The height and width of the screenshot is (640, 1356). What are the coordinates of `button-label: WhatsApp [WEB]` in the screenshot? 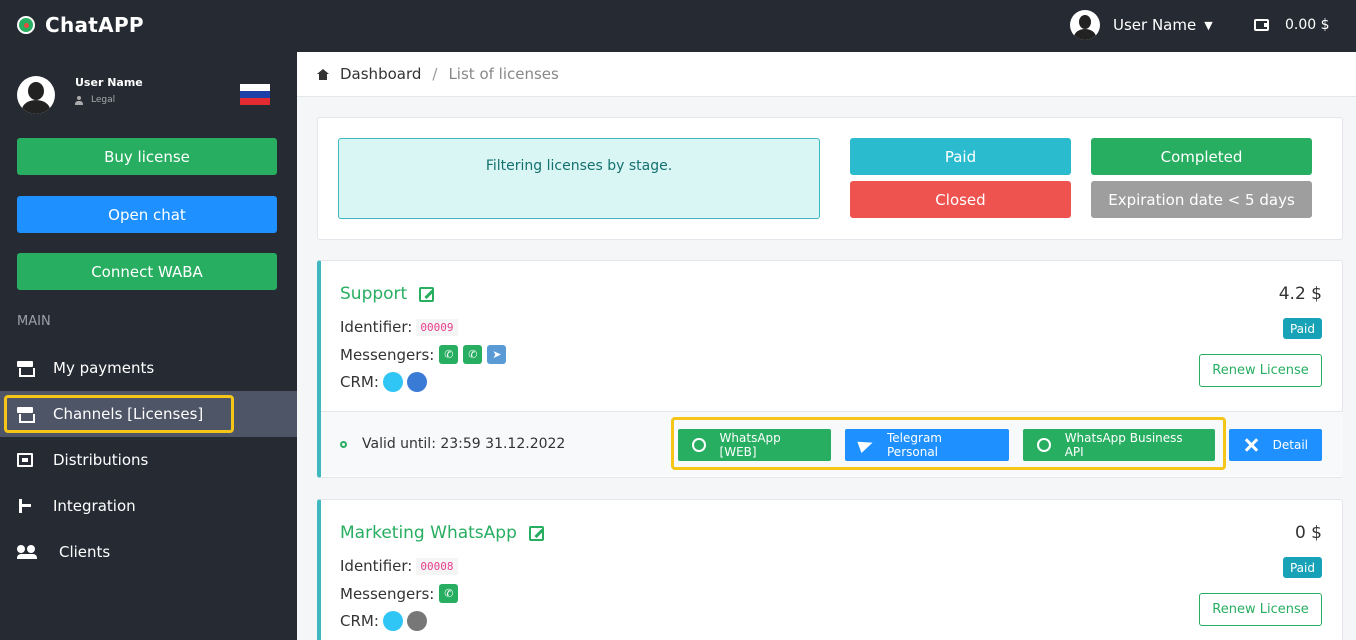 It's located at (750, 445).